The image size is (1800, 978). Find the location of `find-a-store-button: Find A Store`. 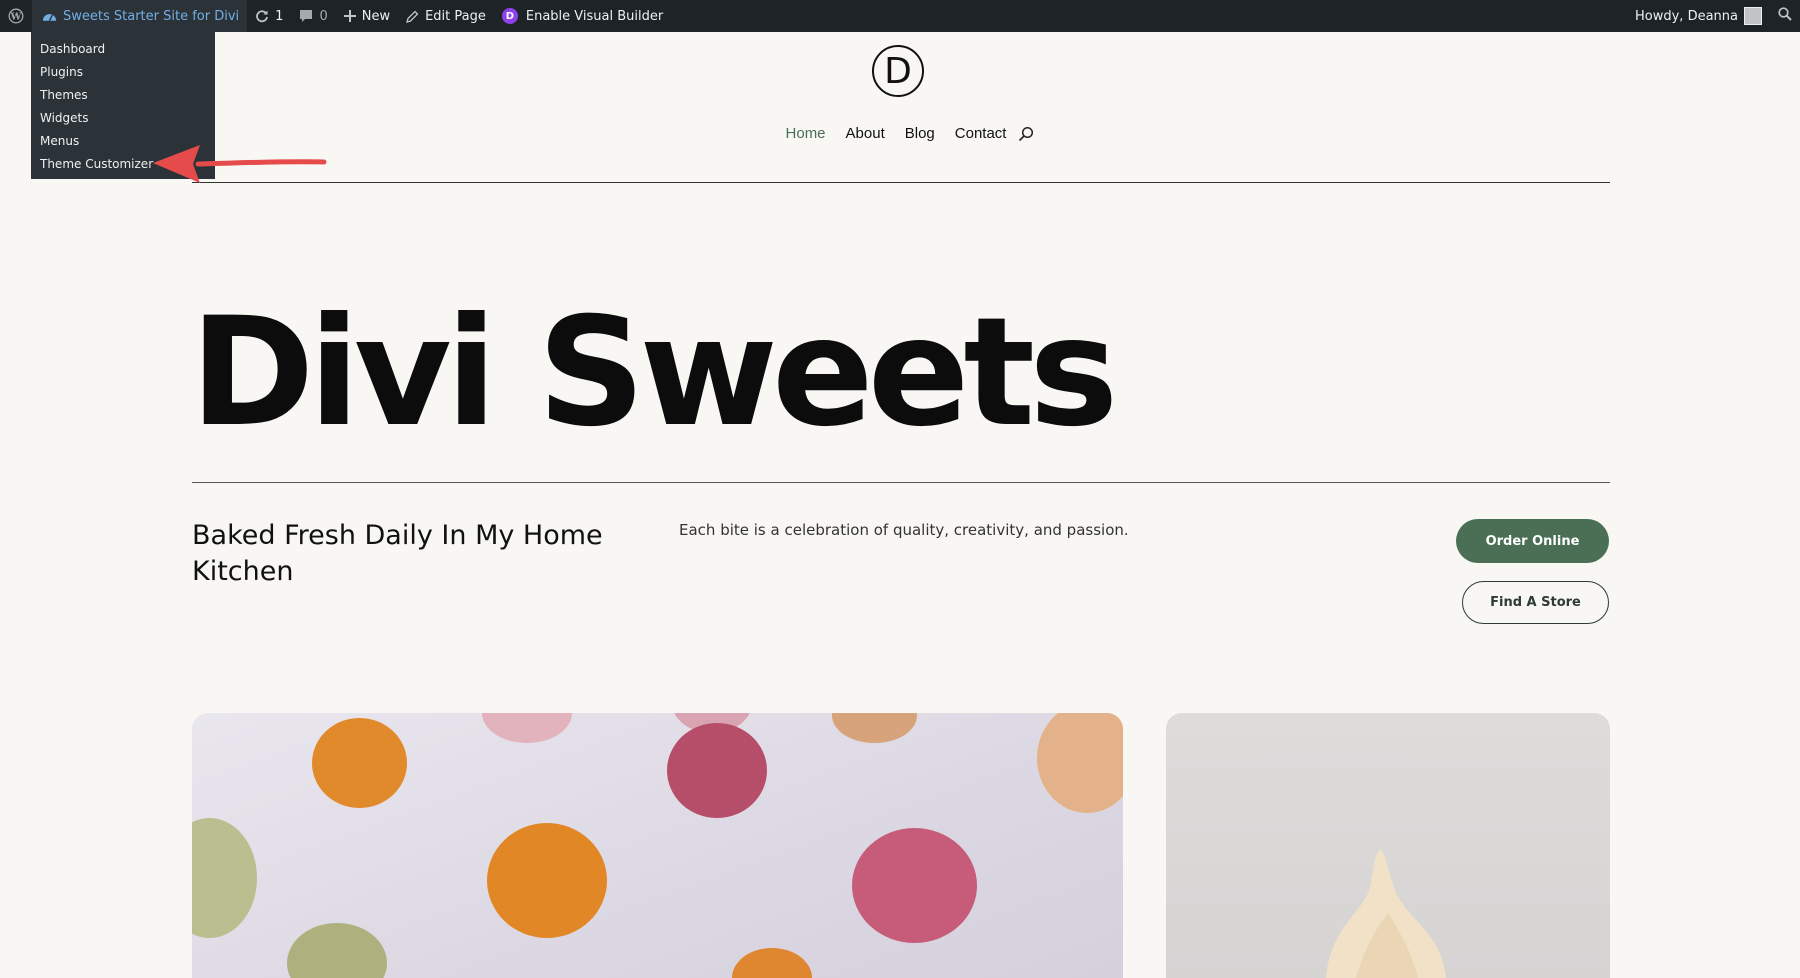

find-a-store-button: Find A Store is located at coordinates (1535, 602).